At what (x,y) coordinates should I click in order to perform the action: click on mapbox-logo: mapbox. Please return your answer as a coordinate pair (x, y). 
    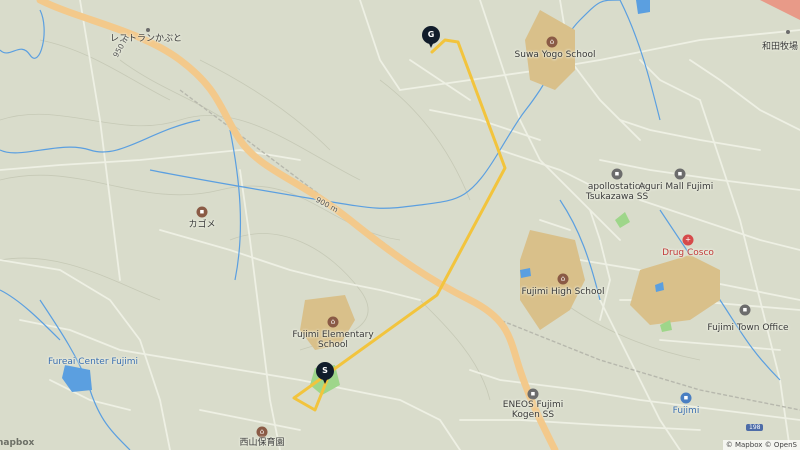
    Looking at the image, I should click on (17, 443).